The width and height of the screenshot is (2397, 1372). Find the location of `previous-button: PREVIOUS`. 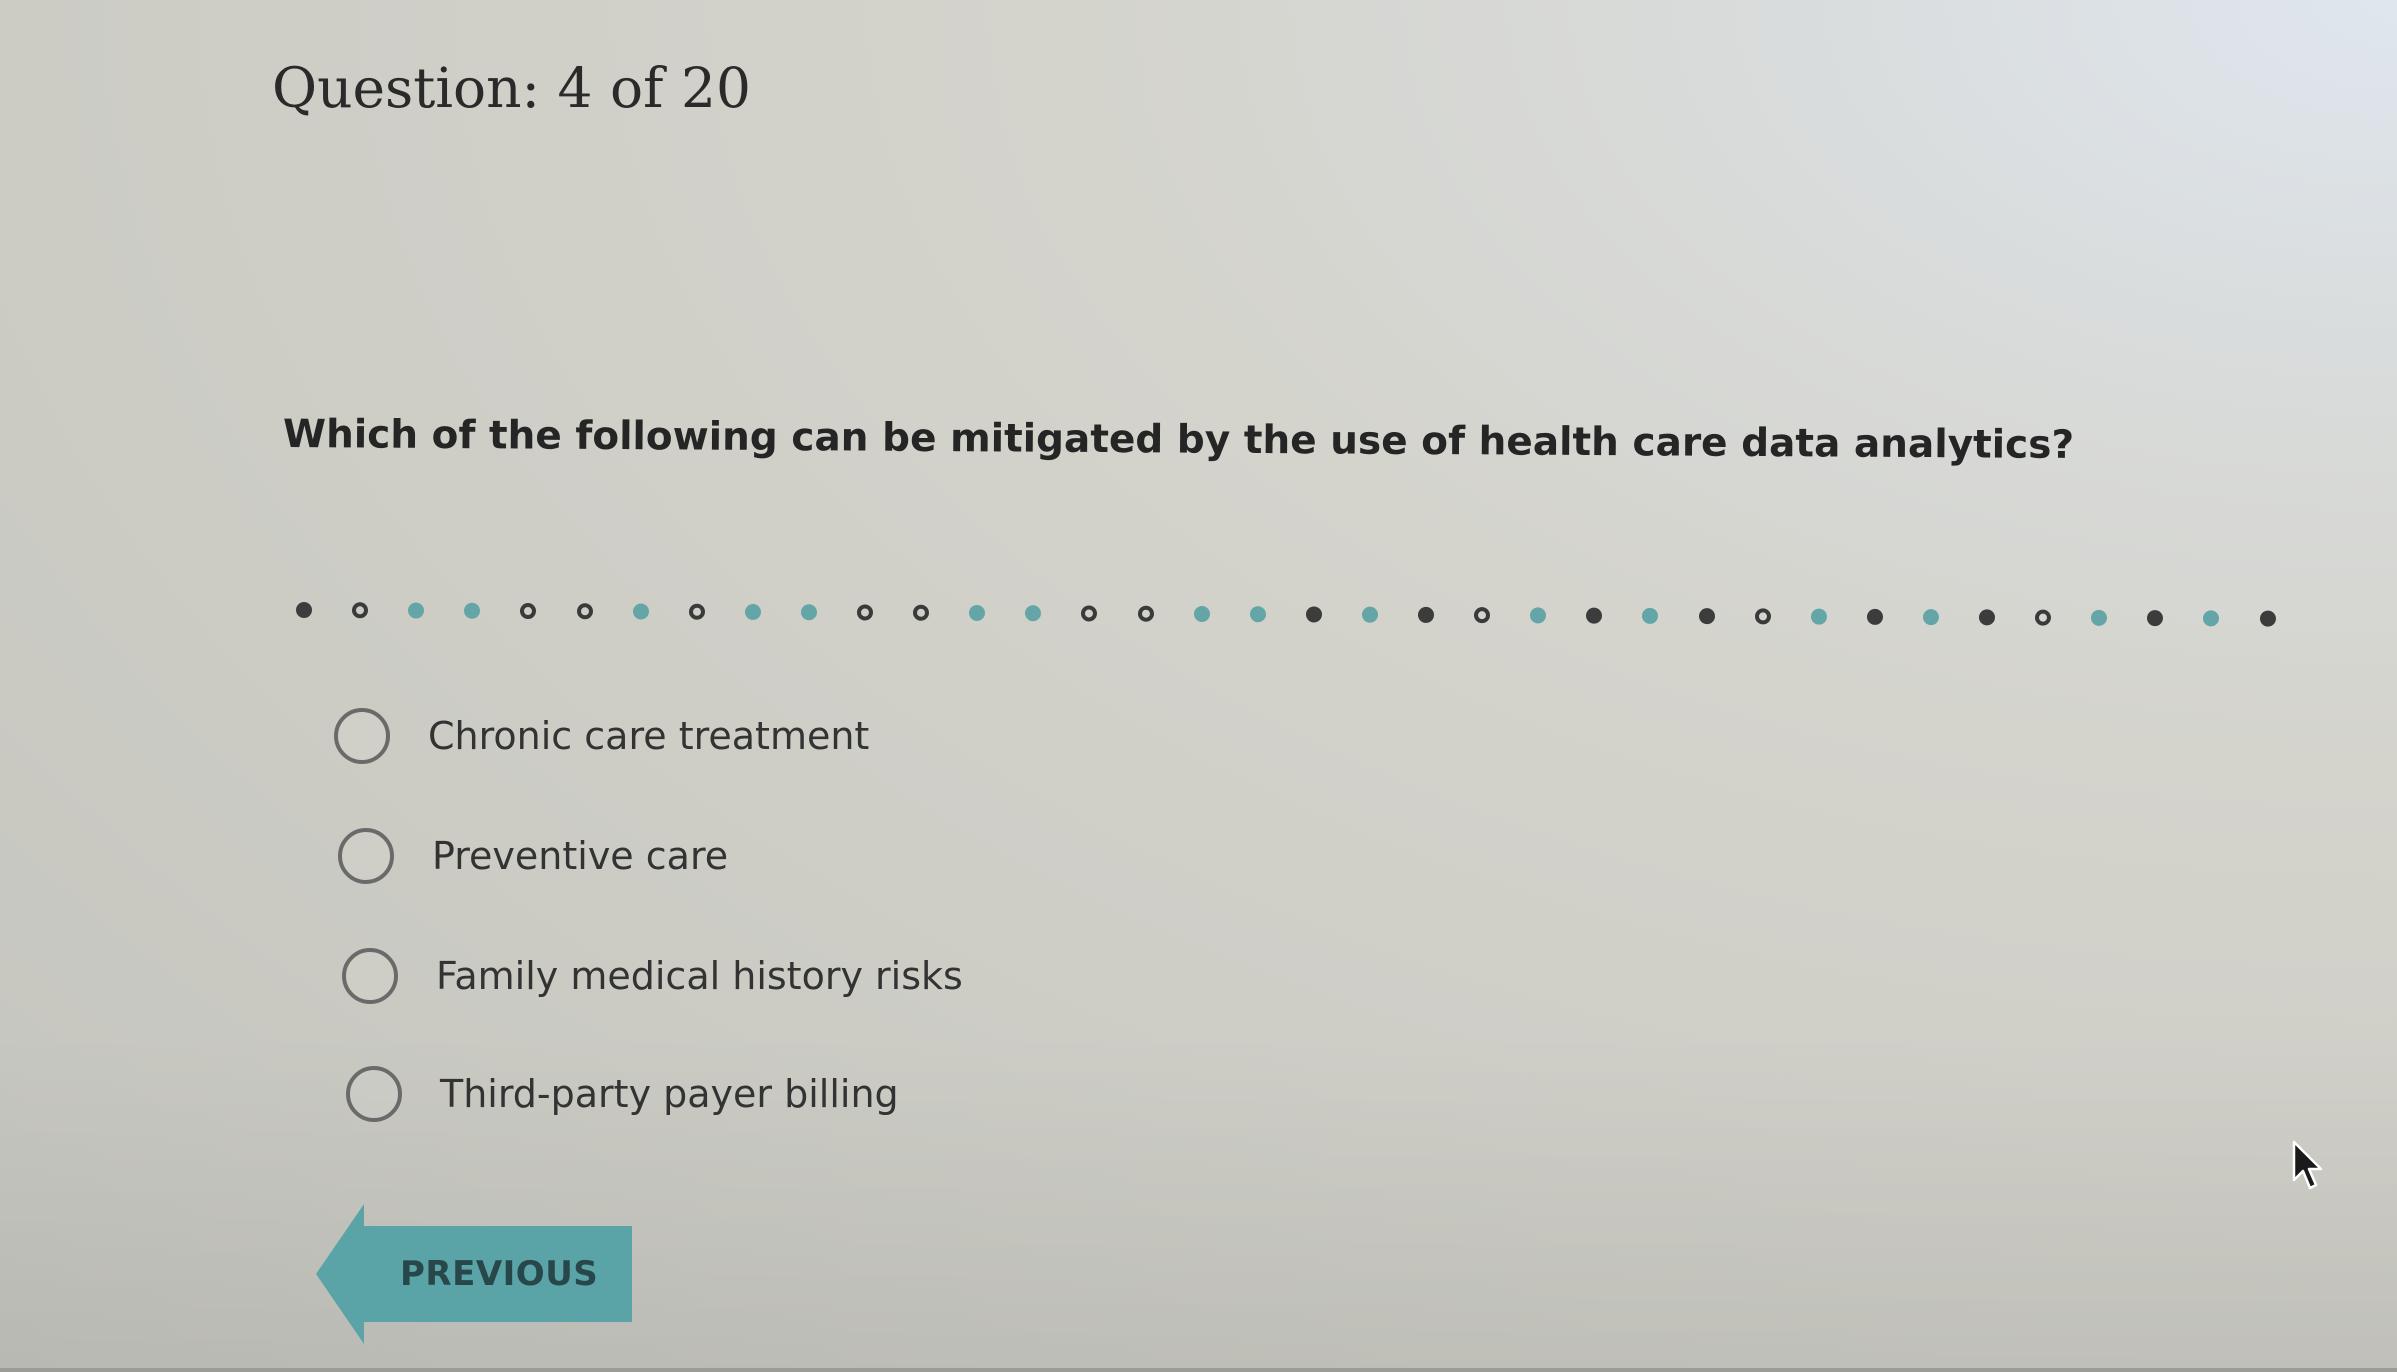

previous-button: PREVIOUS is located at coordinates (474, 1274).